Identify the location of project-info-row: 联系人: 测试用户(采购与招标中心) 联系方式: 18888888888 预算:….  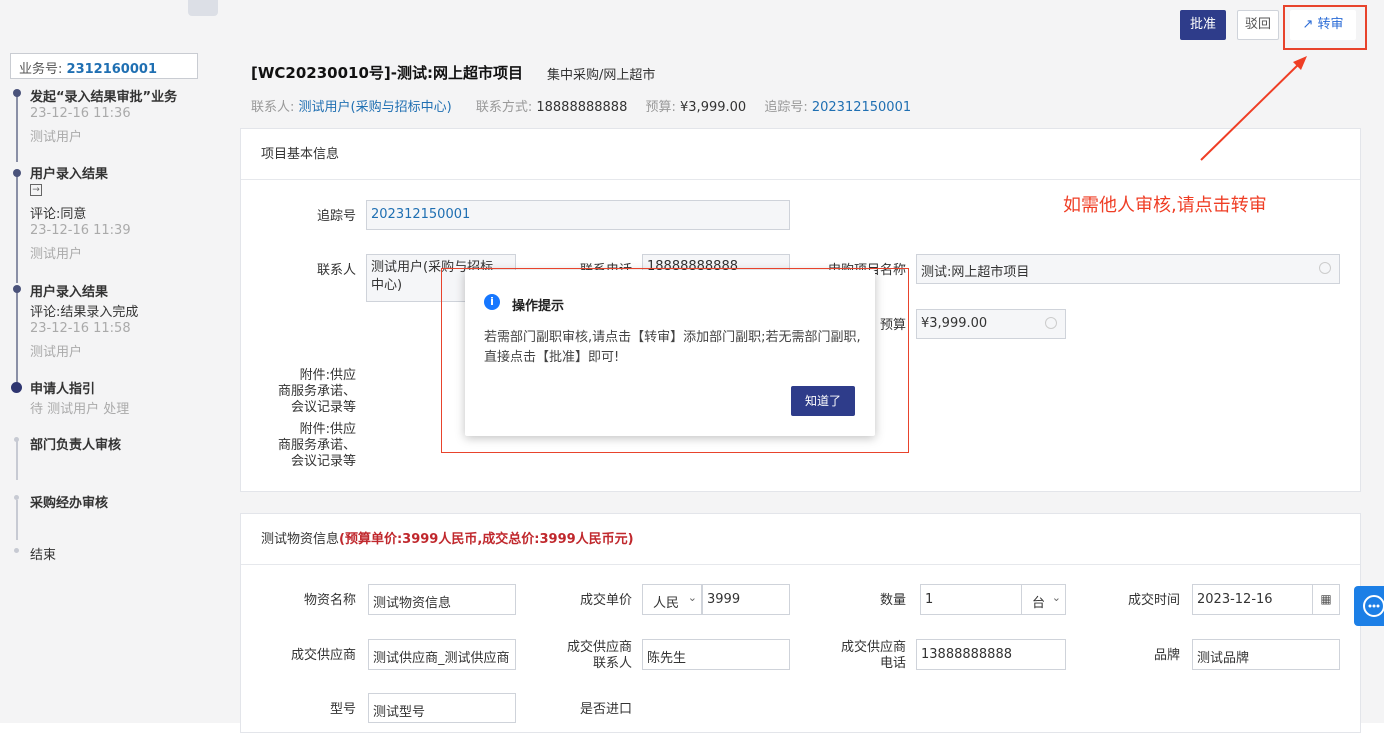
(581, 105).